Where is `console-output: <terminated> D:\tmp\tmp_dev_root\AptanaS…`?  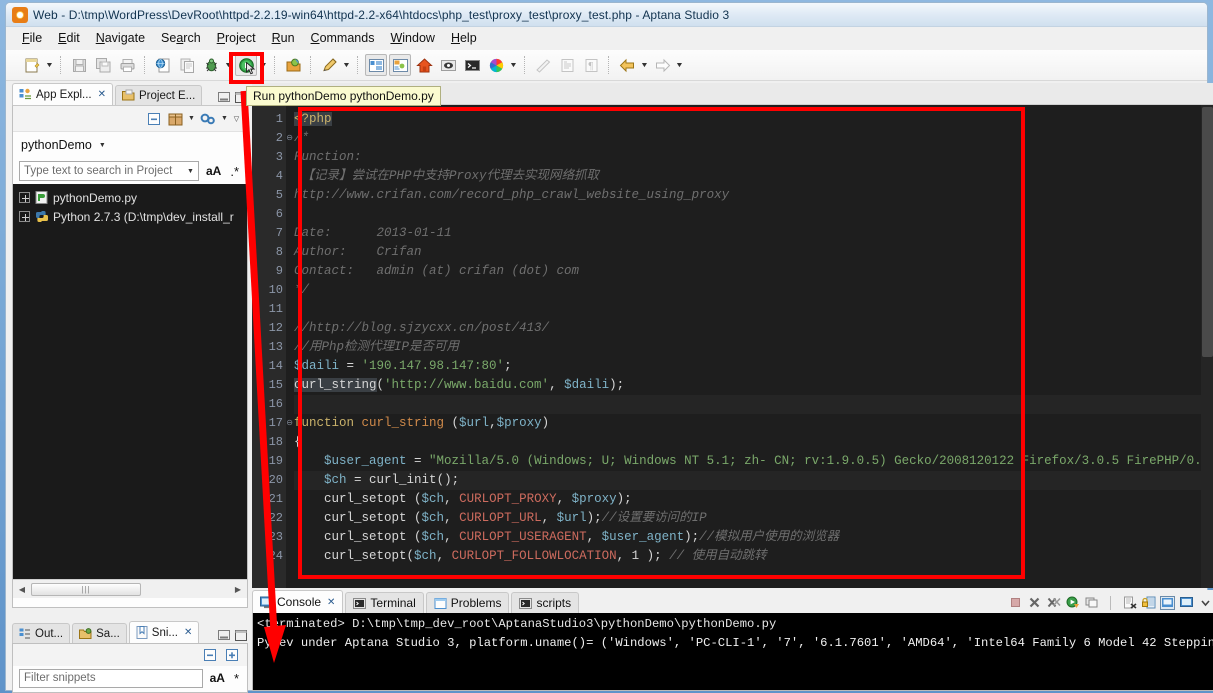
console-output: <terminated> D:\tmp\tmp_dev_root\AptanaS… is located at coordinates (732, 652).